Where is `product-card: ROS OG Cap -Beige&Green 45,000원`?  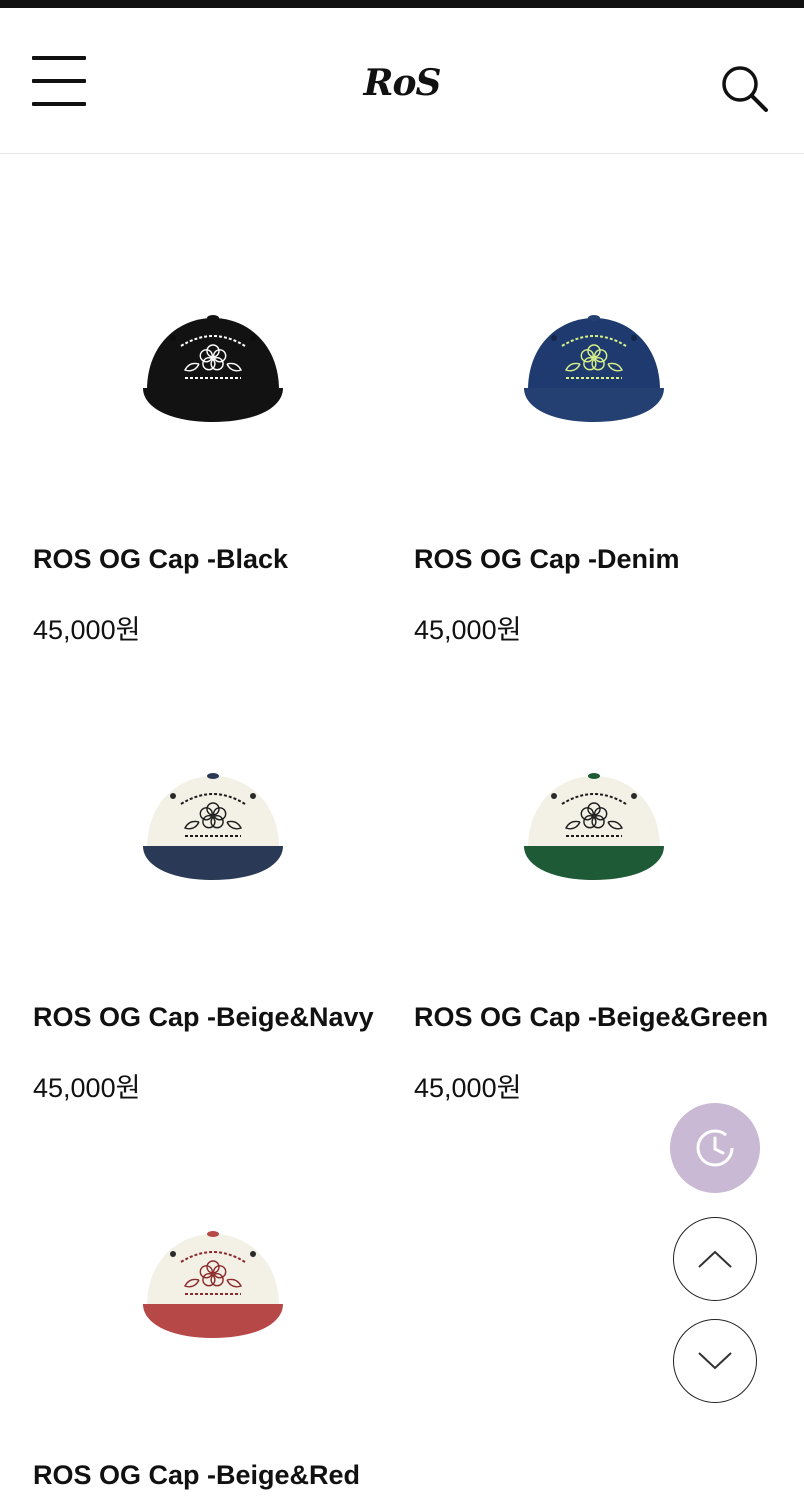 product-card: ROS OG Cap -Beige&Green 45,000원 is located at coordinates (594, 897).